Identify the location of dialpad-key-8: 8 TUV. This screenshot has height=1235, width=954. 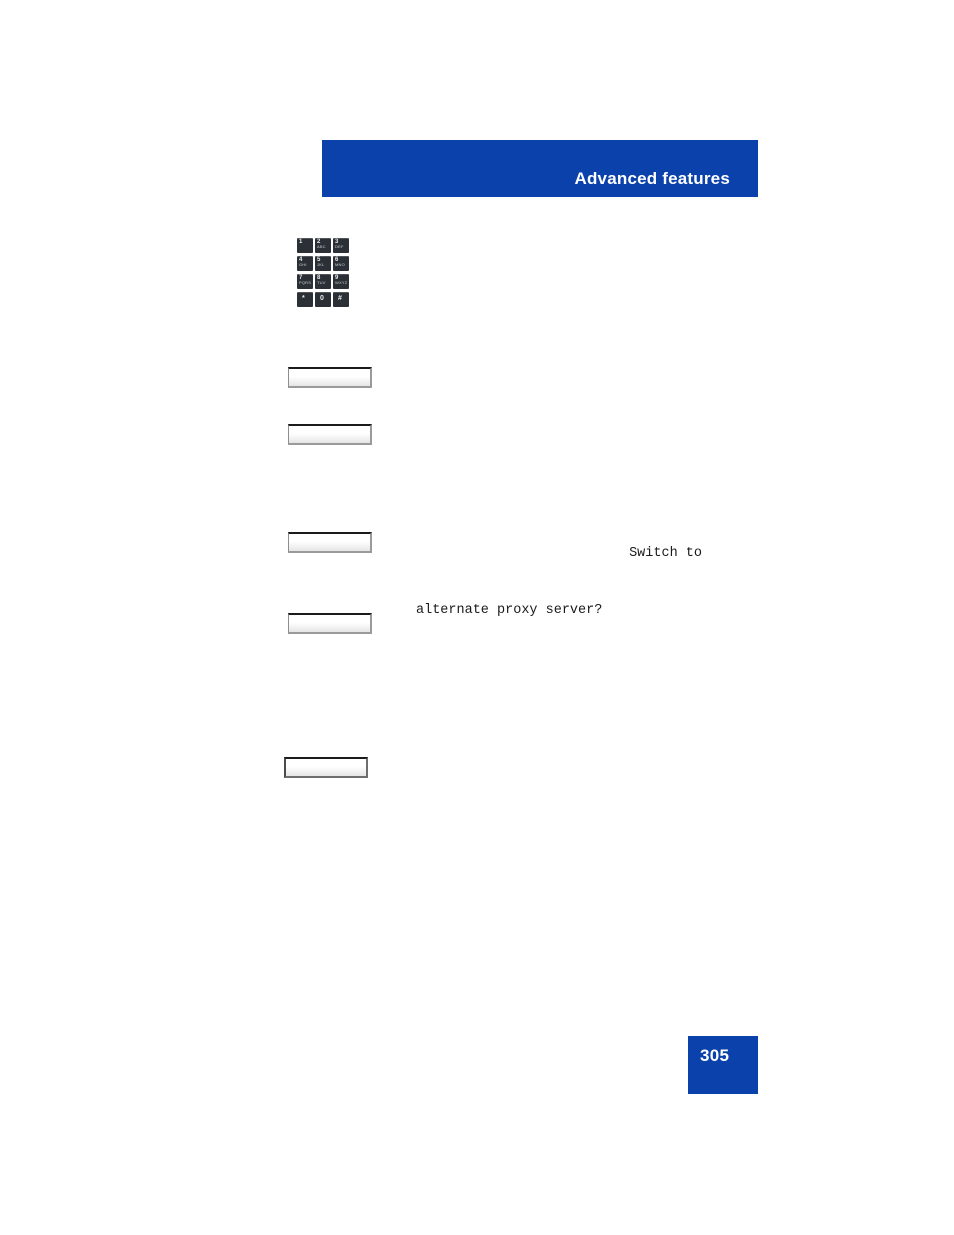
(323, 281).